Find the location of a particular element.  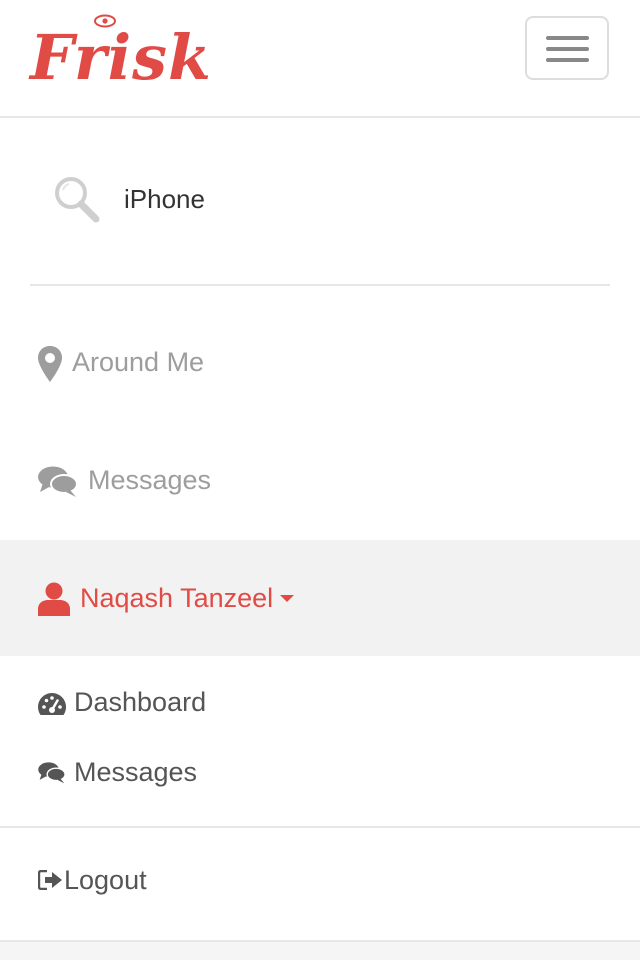

dropdown-item-messages: Messages is located at coordinates (320, 772).